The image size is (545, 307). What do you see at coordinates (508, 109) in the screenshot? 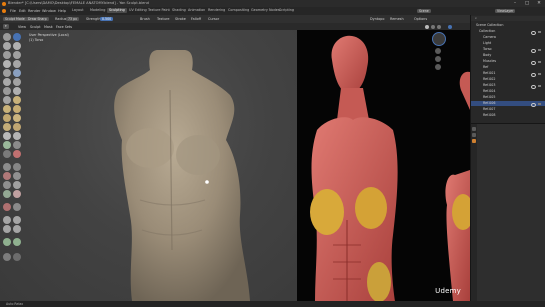
I see `outliner-row: Ref.007` at bounding box center [508, 109].